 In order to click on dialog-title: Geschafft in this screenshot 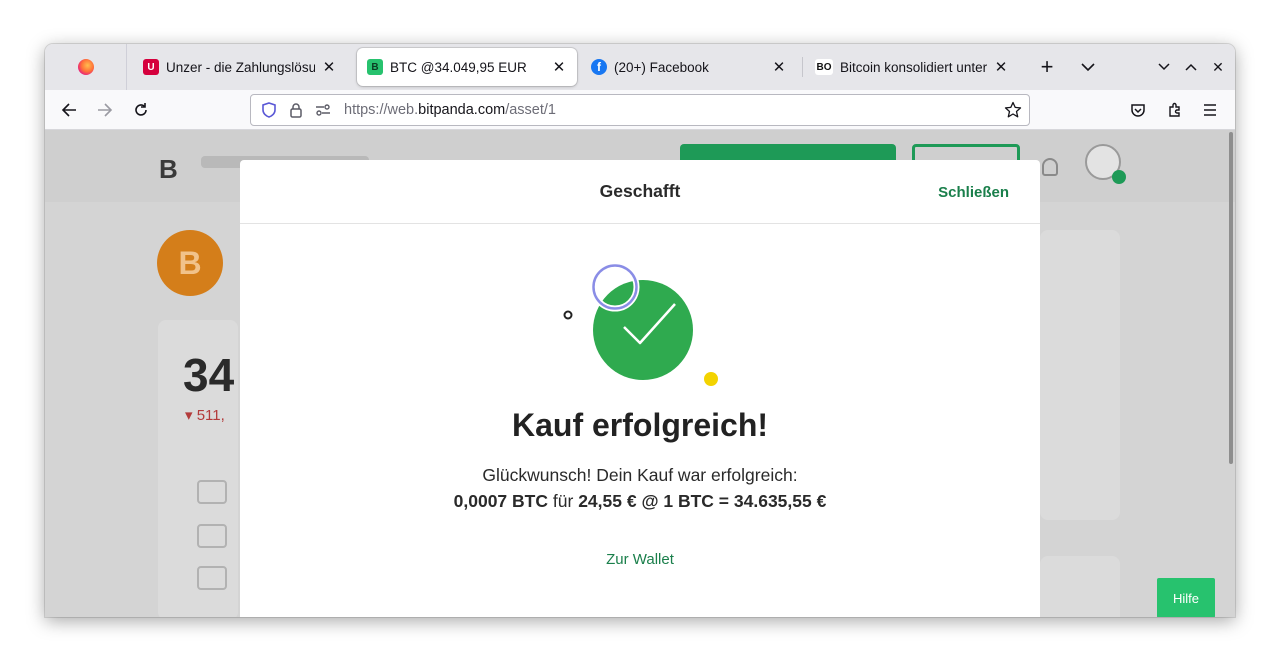, I will do `click(640, 191)`.